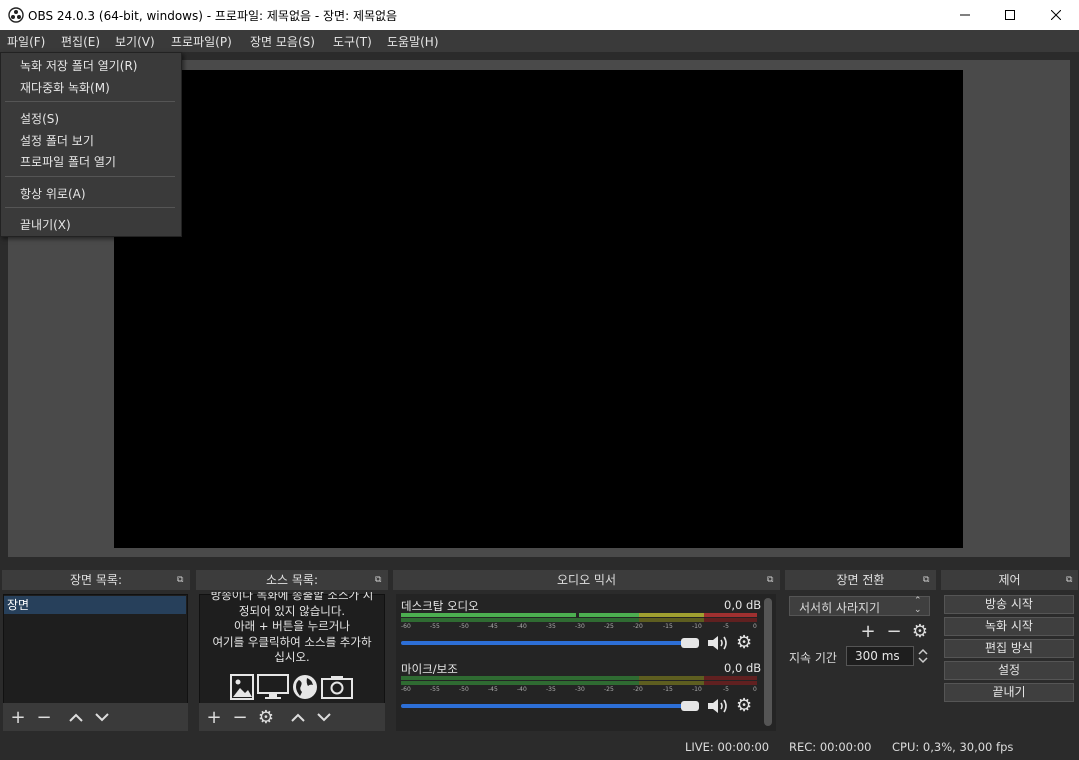 This screenshot has height=760, width=1079. Describe the element at coordinates (894, 631) in the screenshot. I see `remove-transition-button: −` at that location.